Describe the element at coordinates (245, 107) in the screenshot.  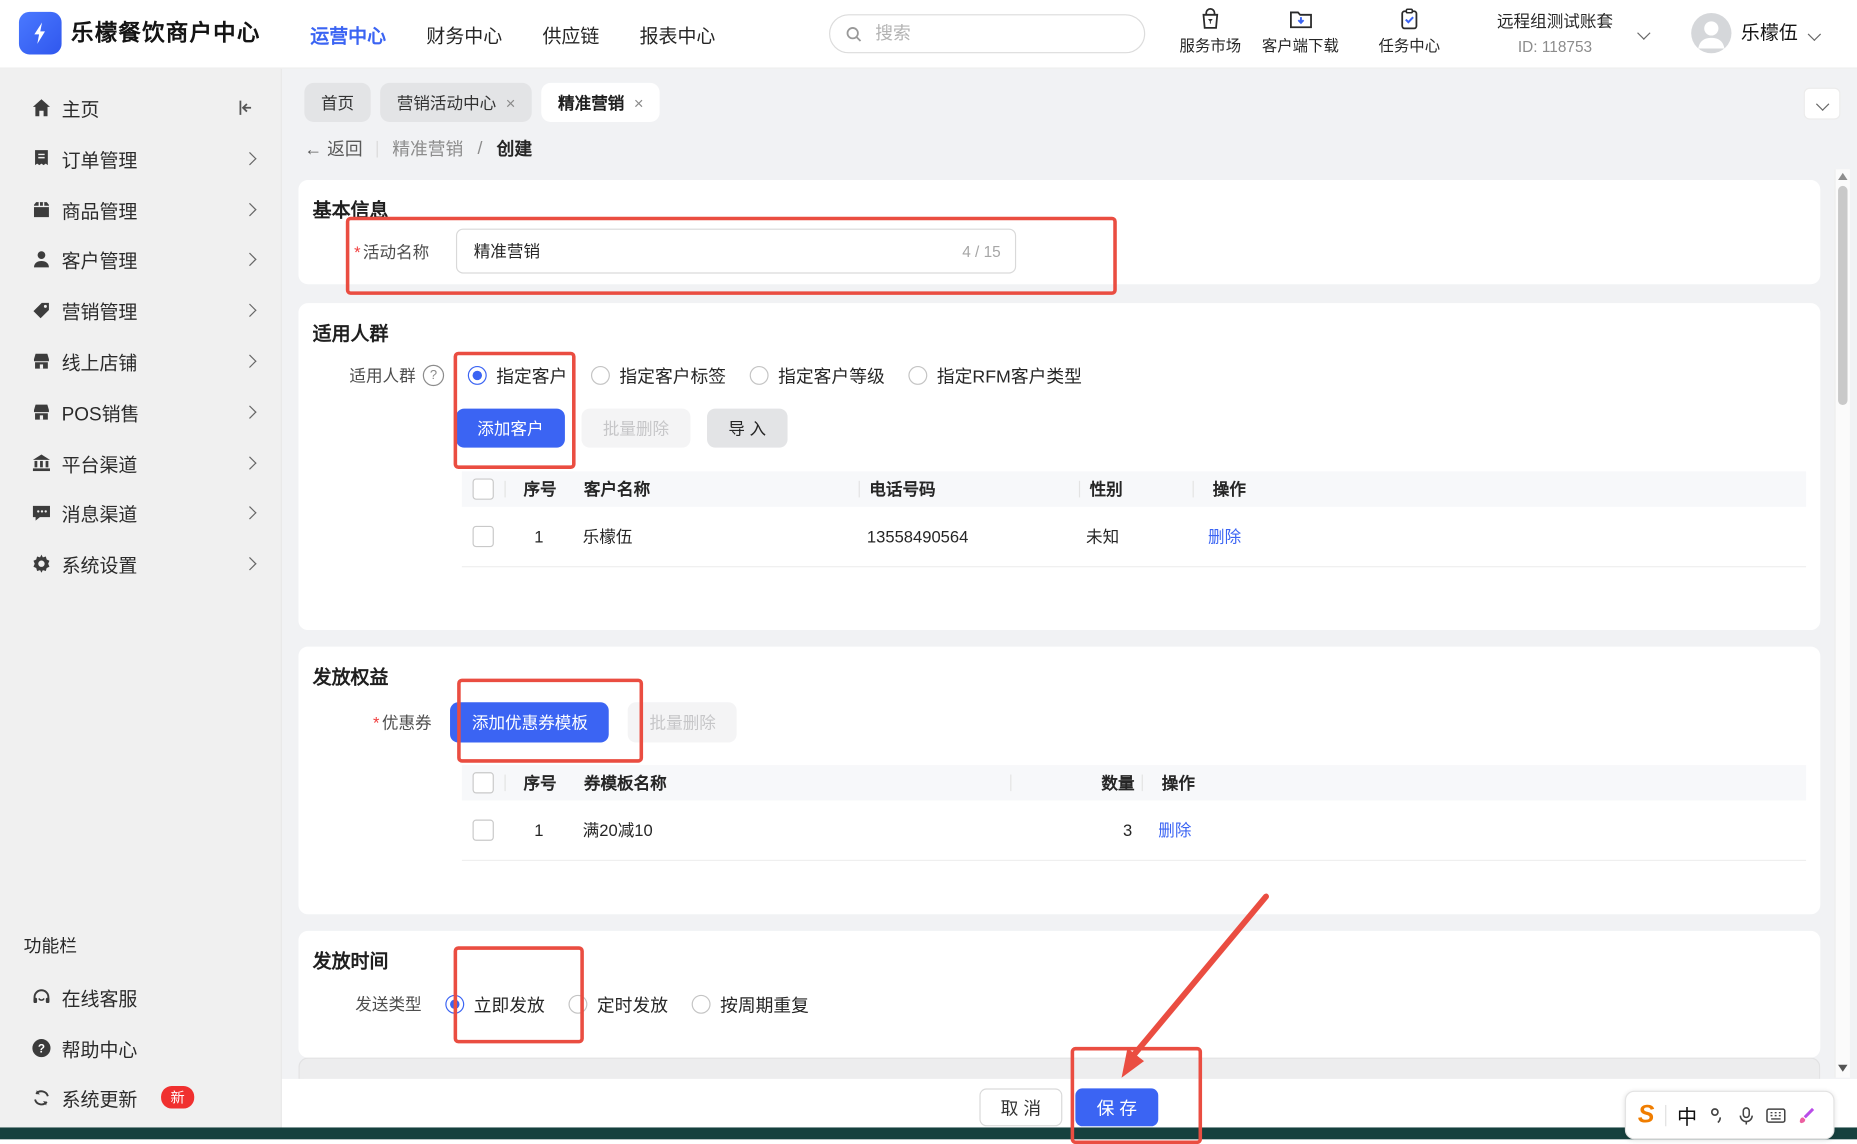
I see `collapse-sidebar-icon` at that location.